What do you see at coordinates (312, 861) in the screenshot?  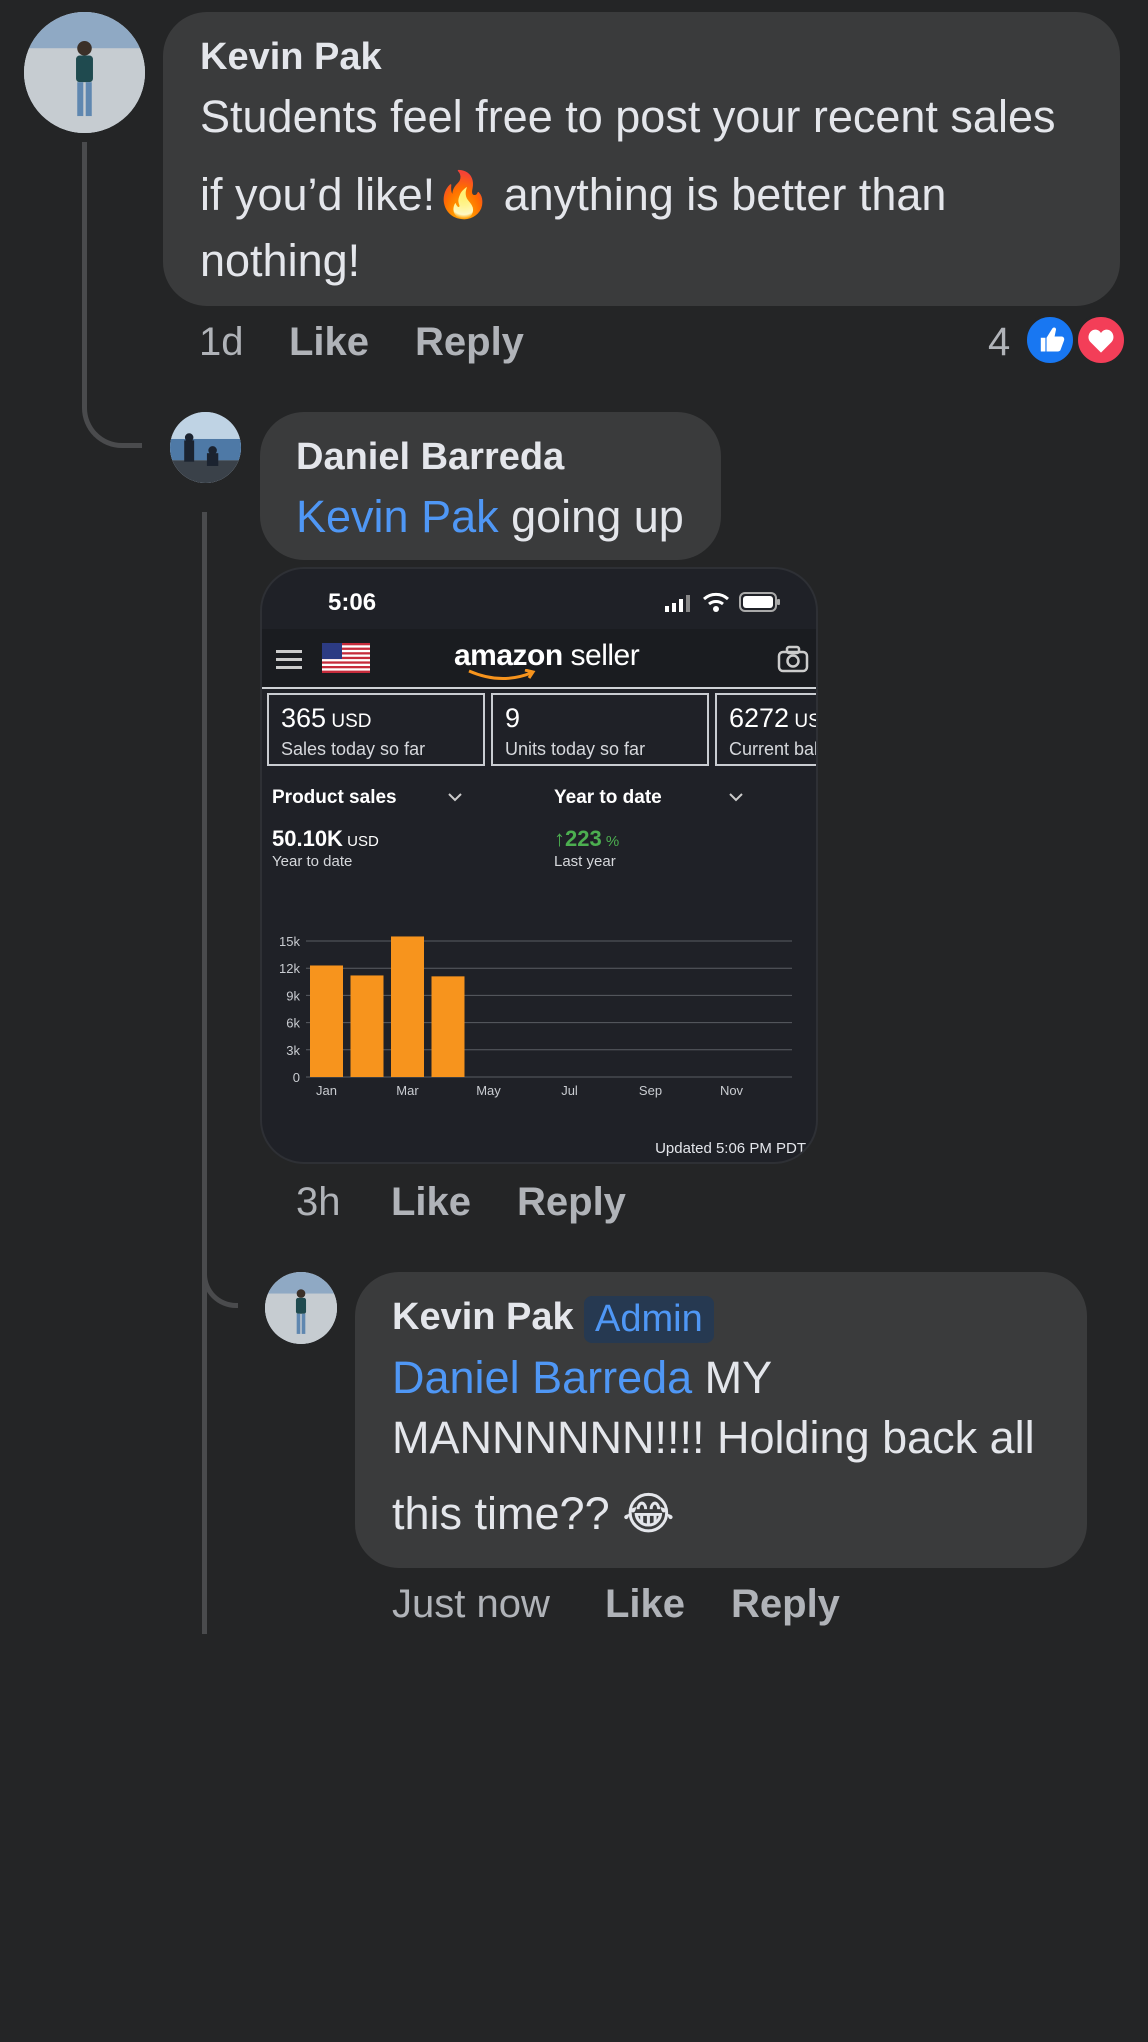 I see `total-sales-sub: Year to date` at bounding box center [312, 861].